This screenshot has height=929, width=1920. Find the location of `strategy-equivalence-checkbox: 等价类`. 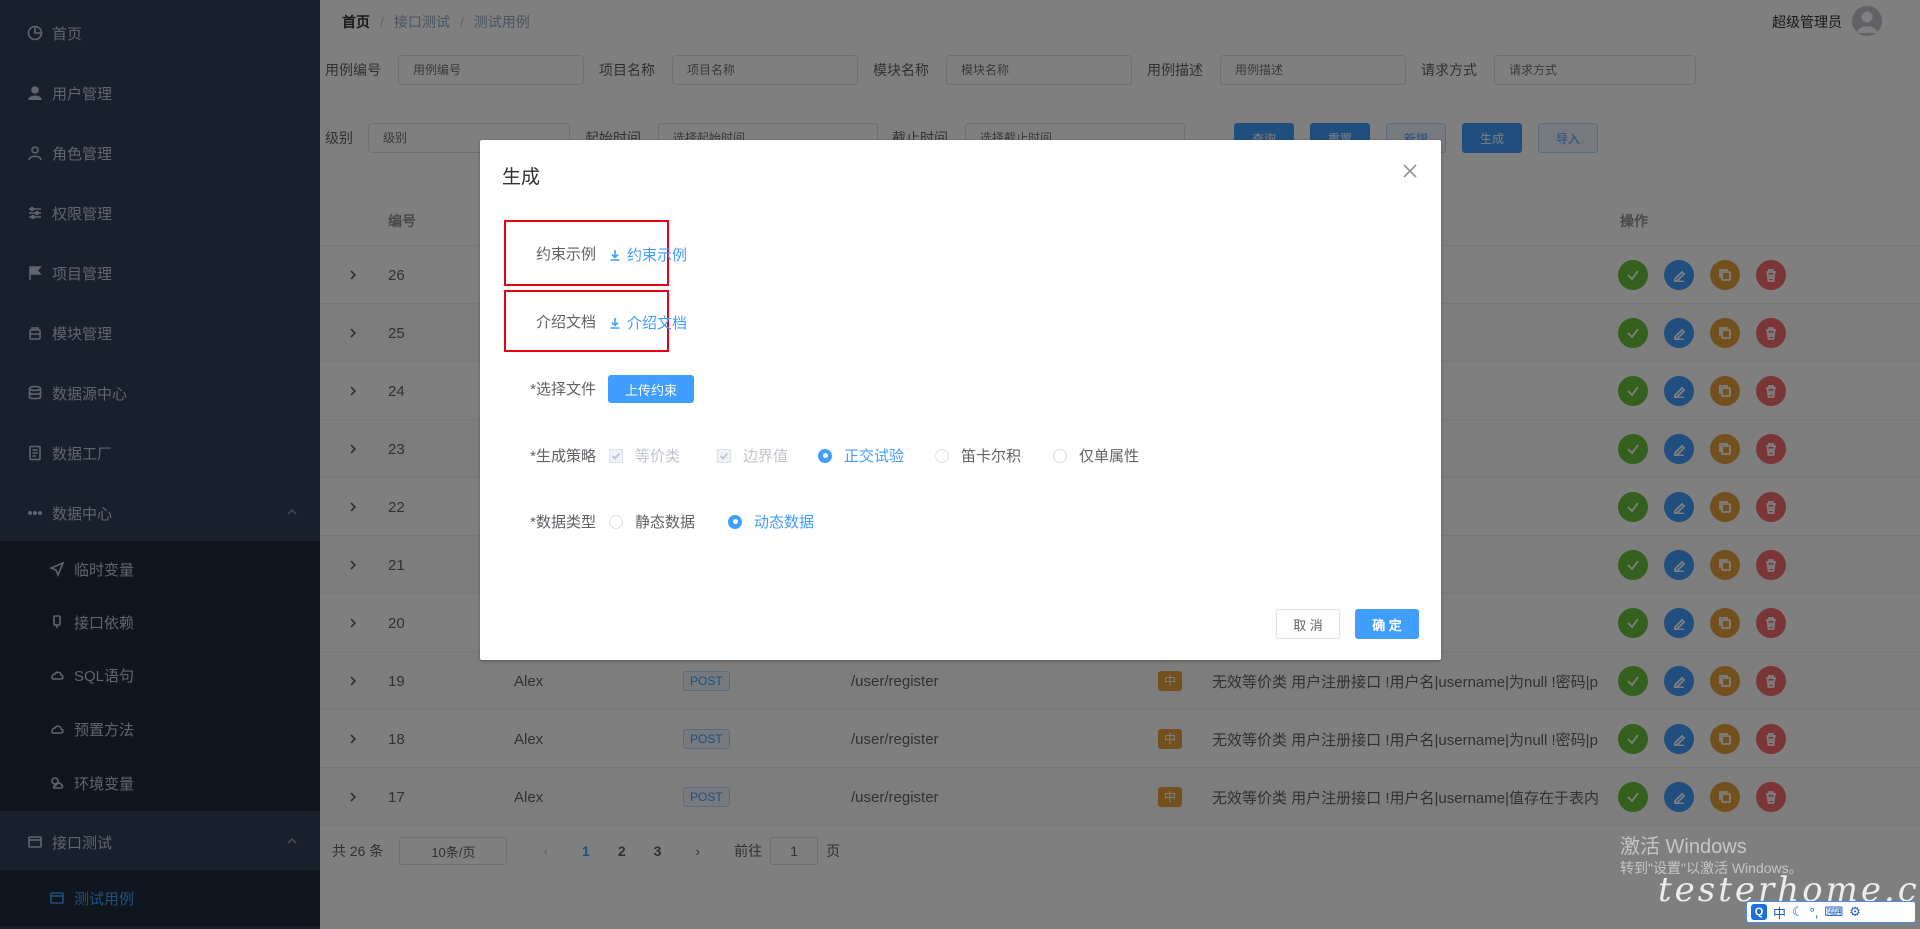

strategy-equivalence-checkbox: 等价类 is located at coordinates (644, 455).